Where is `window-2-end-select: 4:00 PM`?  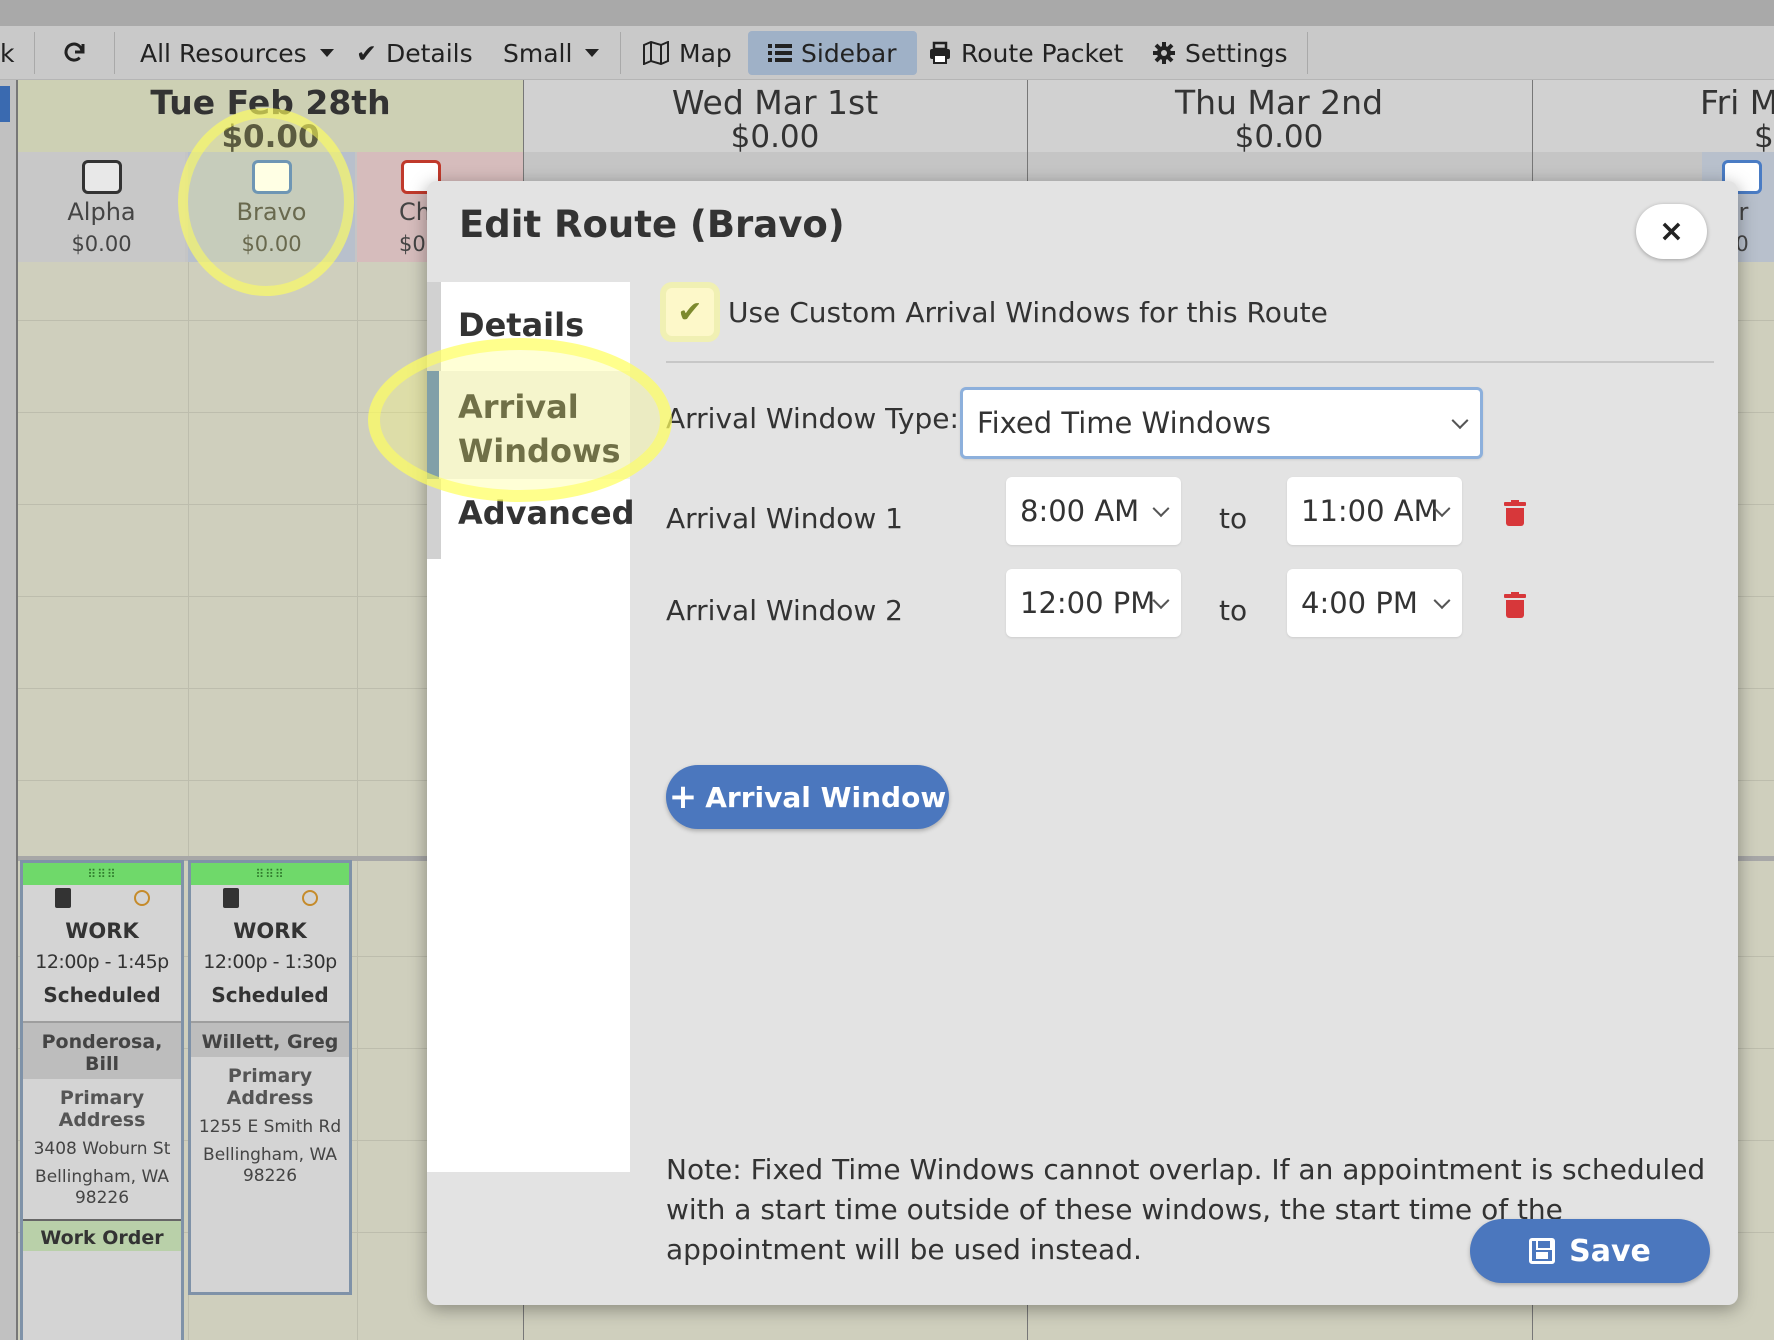 window-2-end-select: 4:00 PM is located at coordinates (1374, 603).